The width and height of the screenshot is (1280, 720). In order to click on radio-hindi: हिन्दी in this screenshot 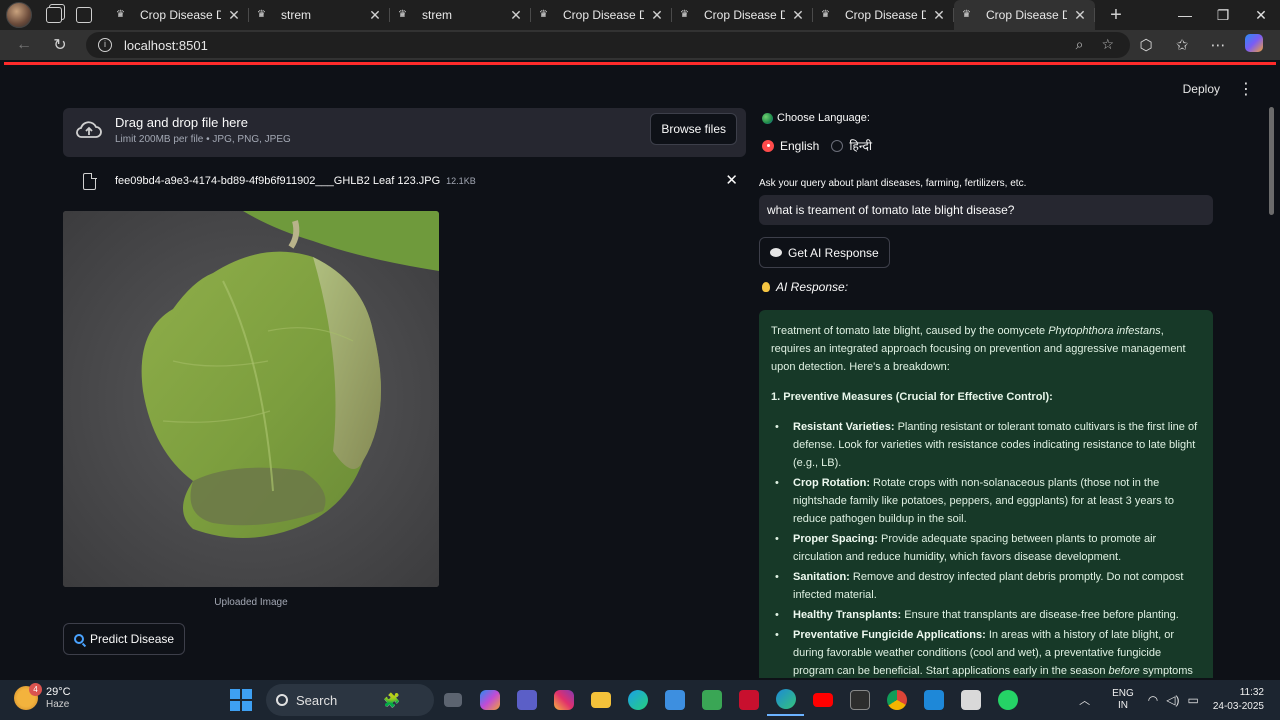, I will do `click(851, 145)`.